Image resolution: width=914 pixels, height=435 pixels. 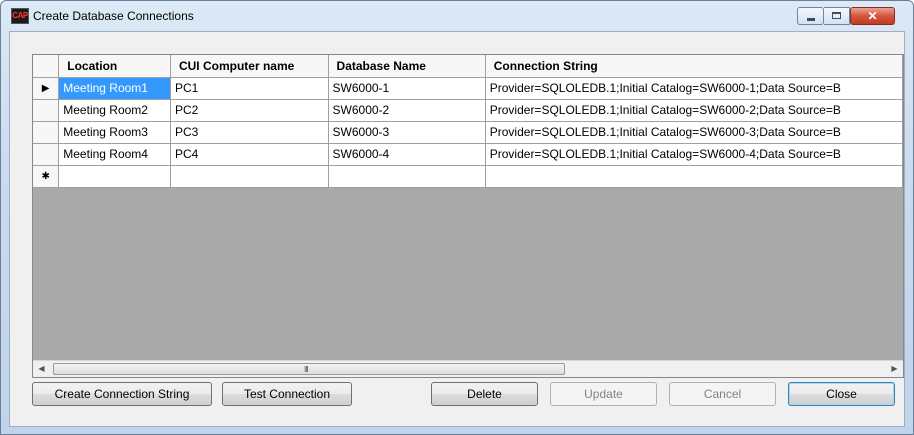 What do you see at coordinates (894, 369) in the screenshot?
I see `scroll-right-arrow-icon: ▶` at bounding box center [894, 369].